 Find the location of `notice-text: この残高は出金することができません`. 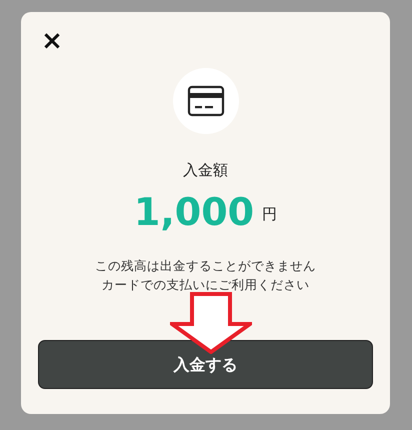

notice-text: この残高は出金することができません is located at coordinates (205, 265).